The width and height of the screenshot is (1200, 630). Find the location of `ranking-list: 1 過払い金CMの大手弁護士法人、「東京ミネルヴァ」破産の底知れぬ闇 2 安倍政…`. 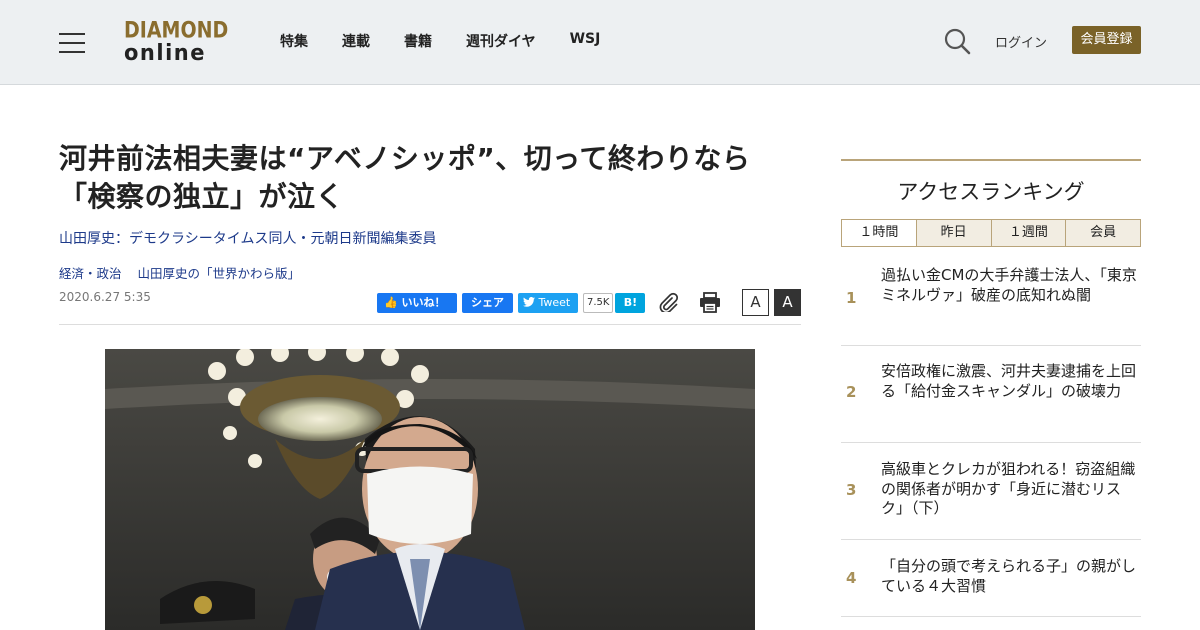

ranking-list: 1 過払い金CMの大手弁護士法人、「東京ミネルヴァ」破産の底知れぬ闇 2 安倍政… is located at coordinates (991, 433).